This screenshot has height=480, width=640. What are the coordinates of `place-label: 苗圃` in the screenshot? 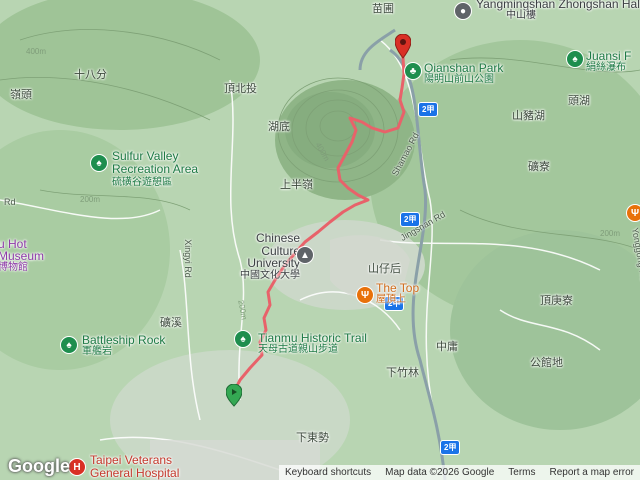 It's located at (383, 9).